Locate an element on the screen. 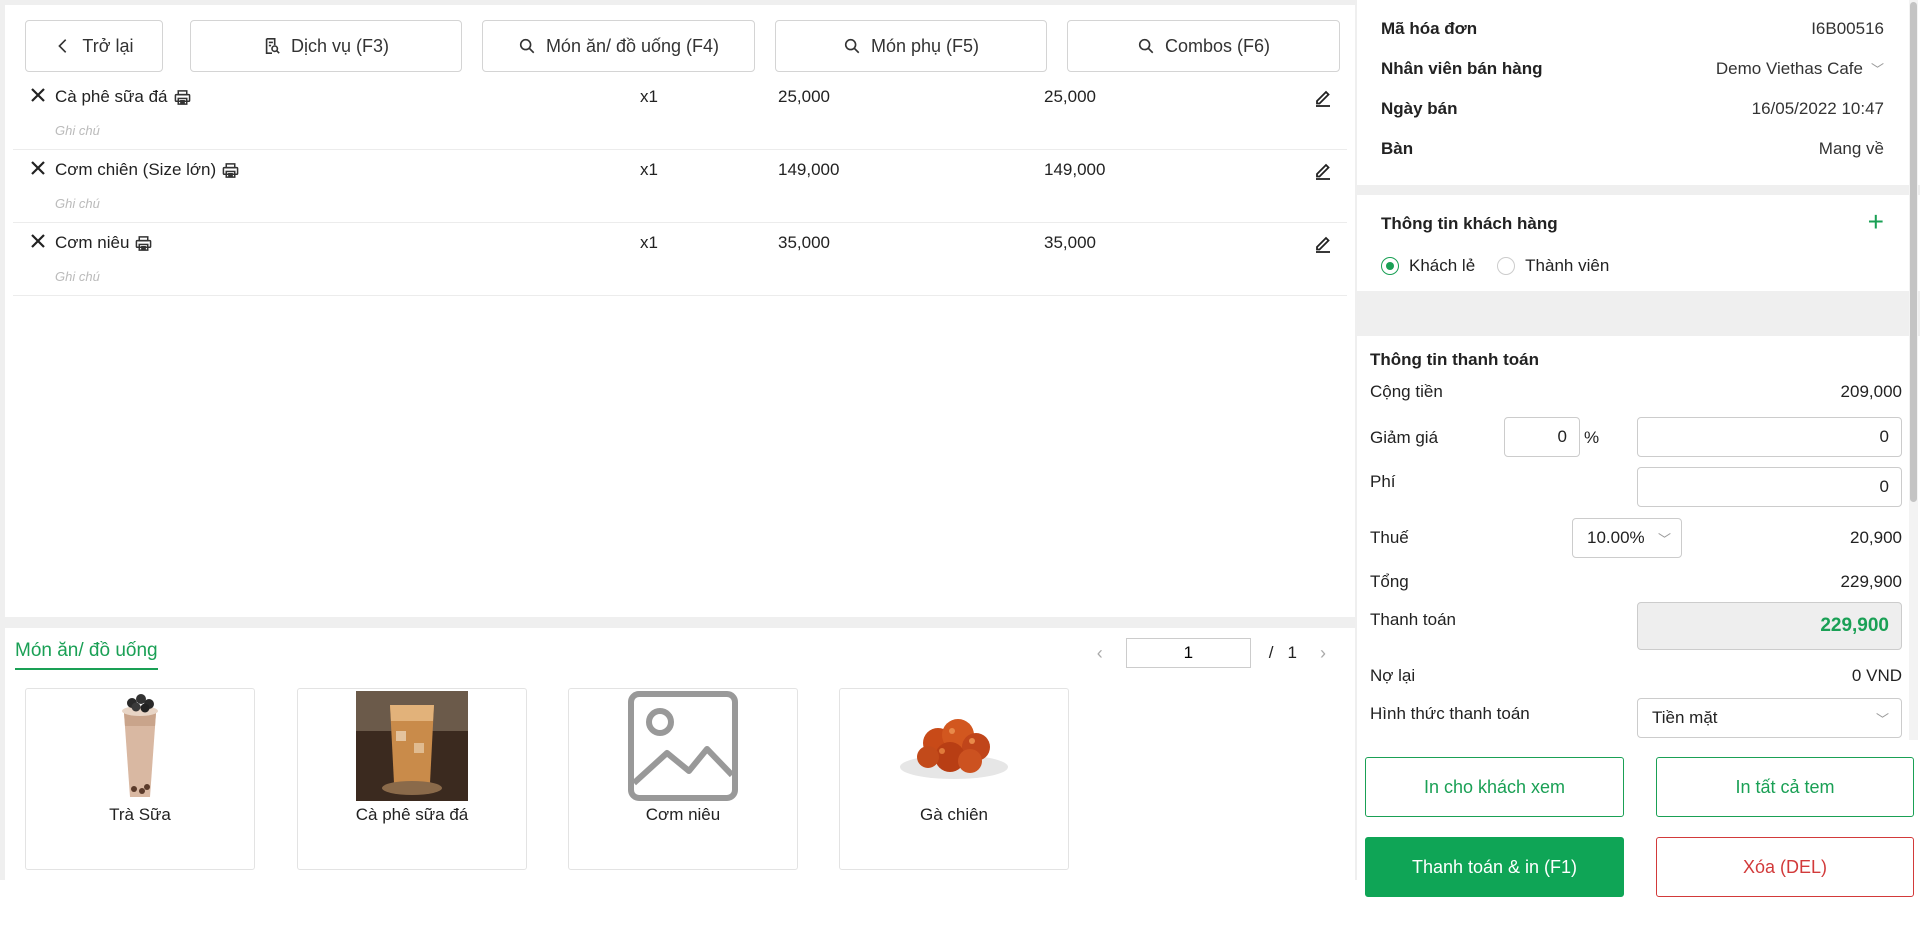 The height and width of the screenshot is (928, 1920). pay-amount-input: 229,900 is located at coordinates (1769, 626).